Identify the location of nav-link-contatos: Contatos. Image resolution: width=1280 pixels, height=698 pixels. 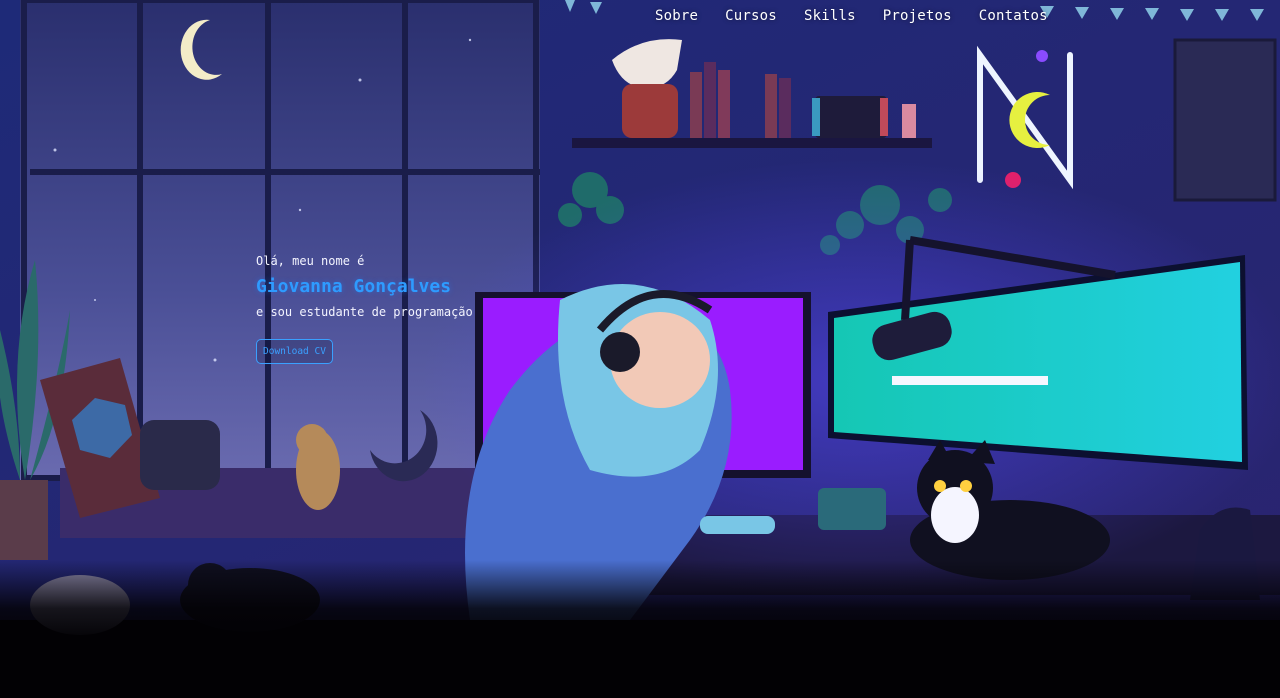
(1013, 16).